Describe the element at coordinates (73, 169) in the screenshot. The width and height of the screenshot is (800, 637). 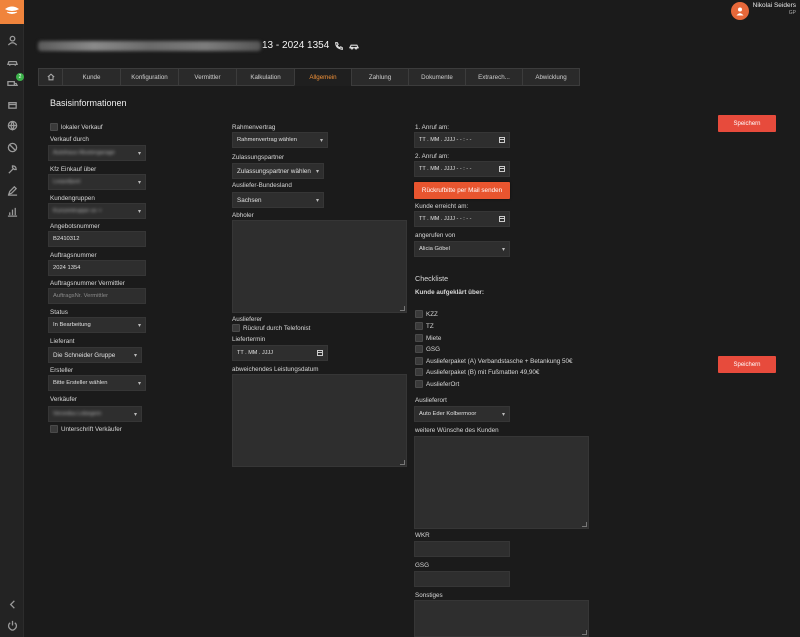
I see `kfz-einkauf-label: Kfz Einkauf über` at that location.